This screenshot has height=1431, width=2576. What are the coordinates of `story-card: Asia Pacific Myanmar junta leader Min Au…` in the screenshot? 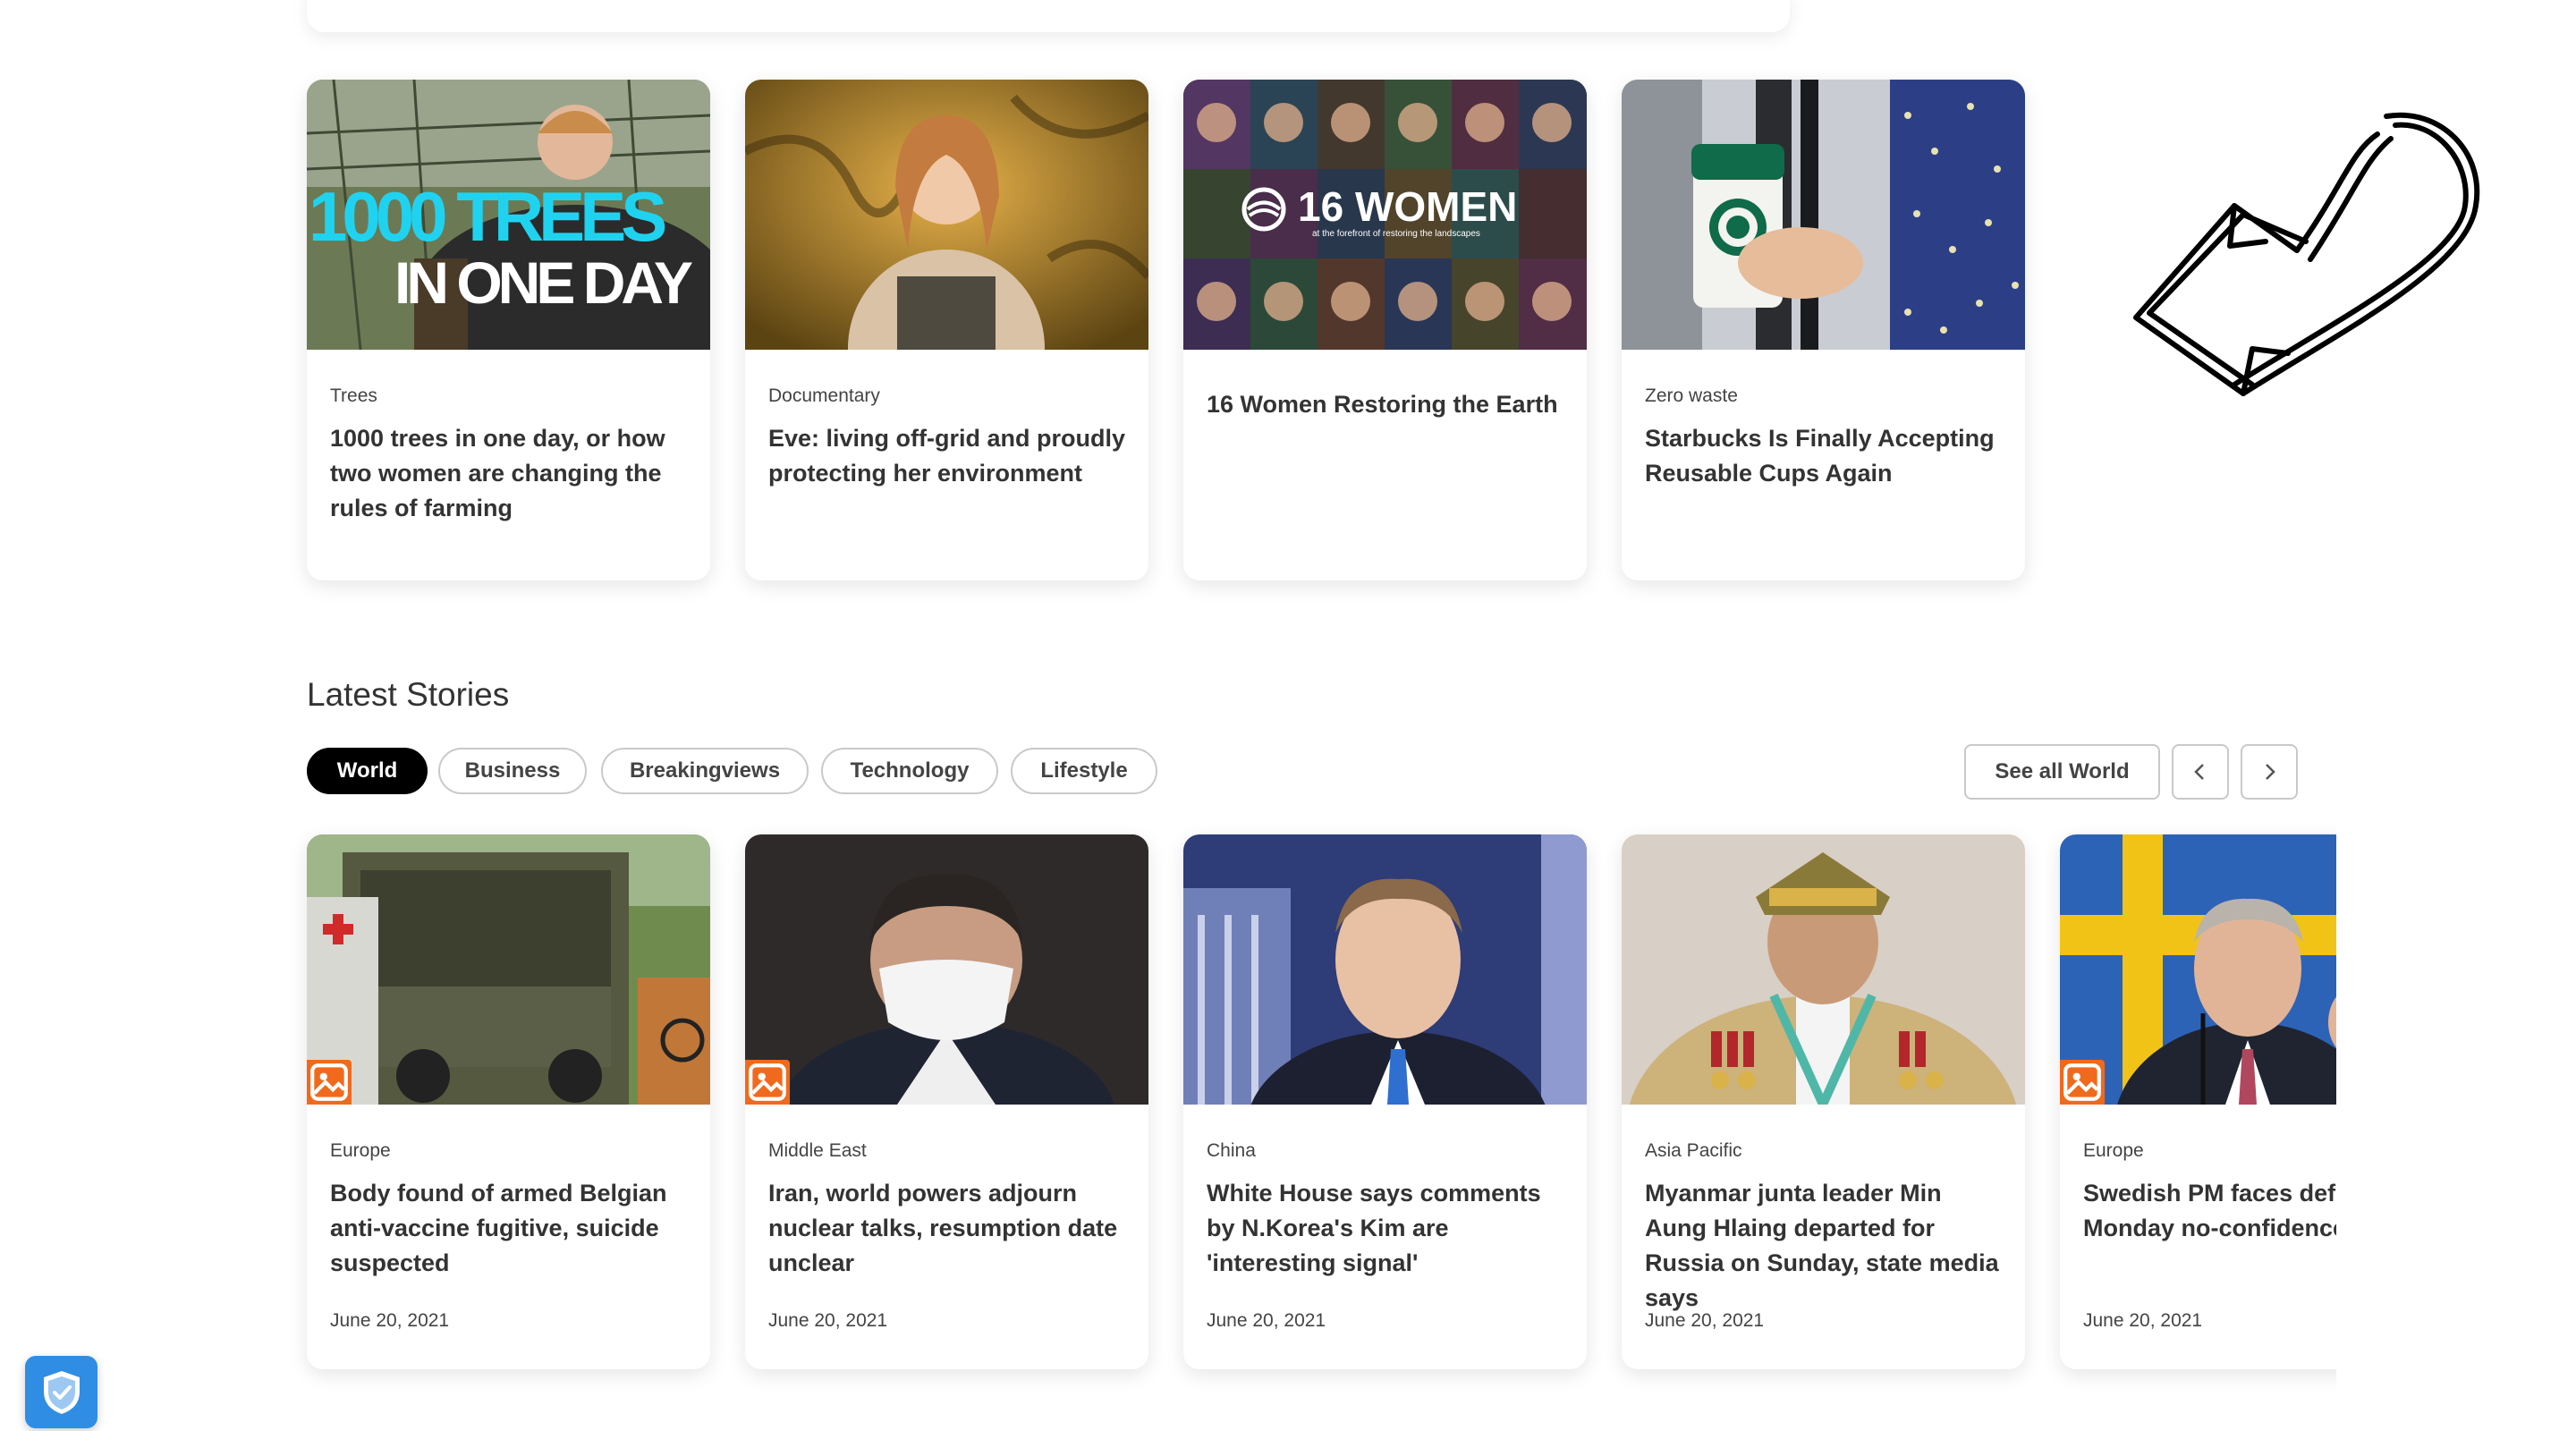 It's located at (1823, 1101).